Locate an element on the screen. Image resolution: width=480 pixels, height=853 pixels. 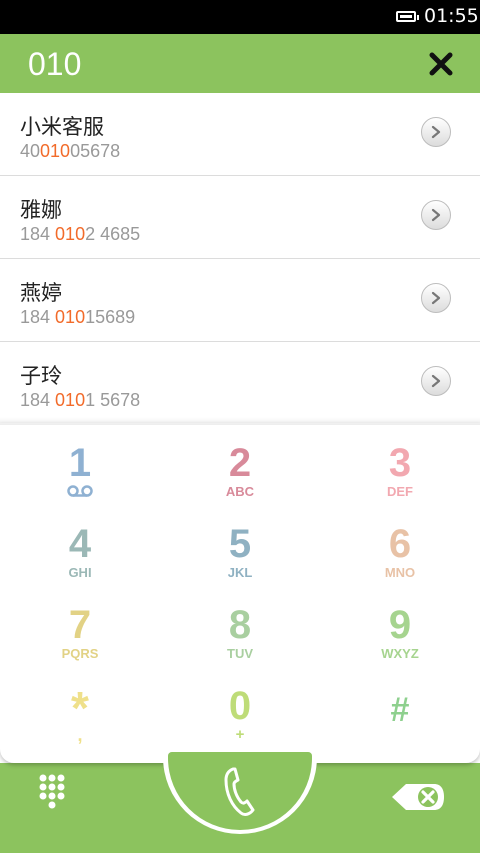
contact-result-row: 燕婷 184 01015689 is located at coordinates (240, 300).